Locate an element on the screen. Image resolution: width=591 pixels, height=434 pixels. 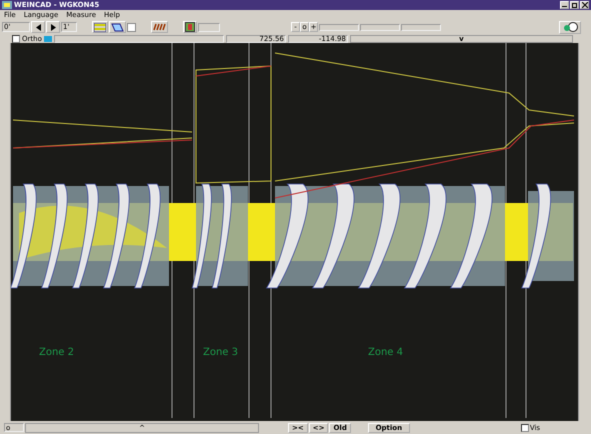
frame-icon is located at coordinates (190, 27).